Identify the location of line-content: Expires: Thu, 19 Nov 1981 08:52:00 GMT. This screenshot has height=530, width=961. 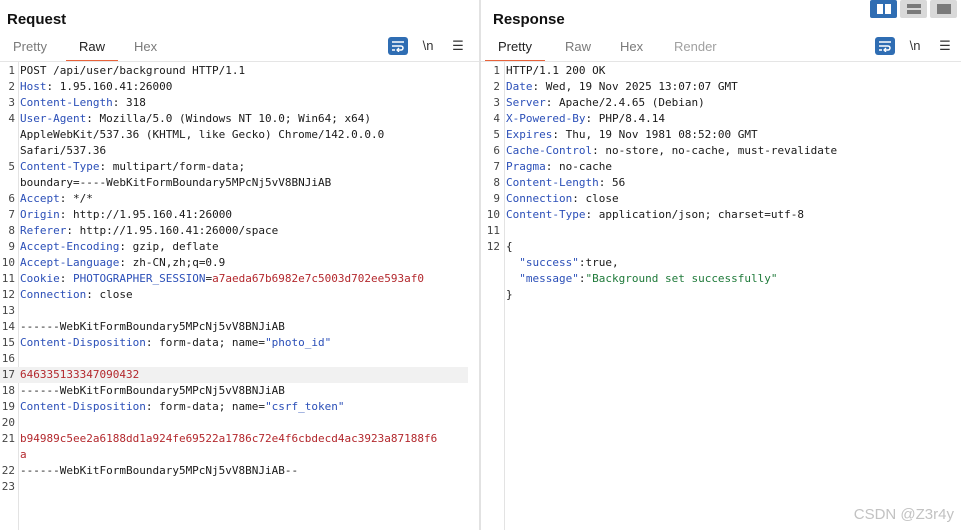
(632, 135).